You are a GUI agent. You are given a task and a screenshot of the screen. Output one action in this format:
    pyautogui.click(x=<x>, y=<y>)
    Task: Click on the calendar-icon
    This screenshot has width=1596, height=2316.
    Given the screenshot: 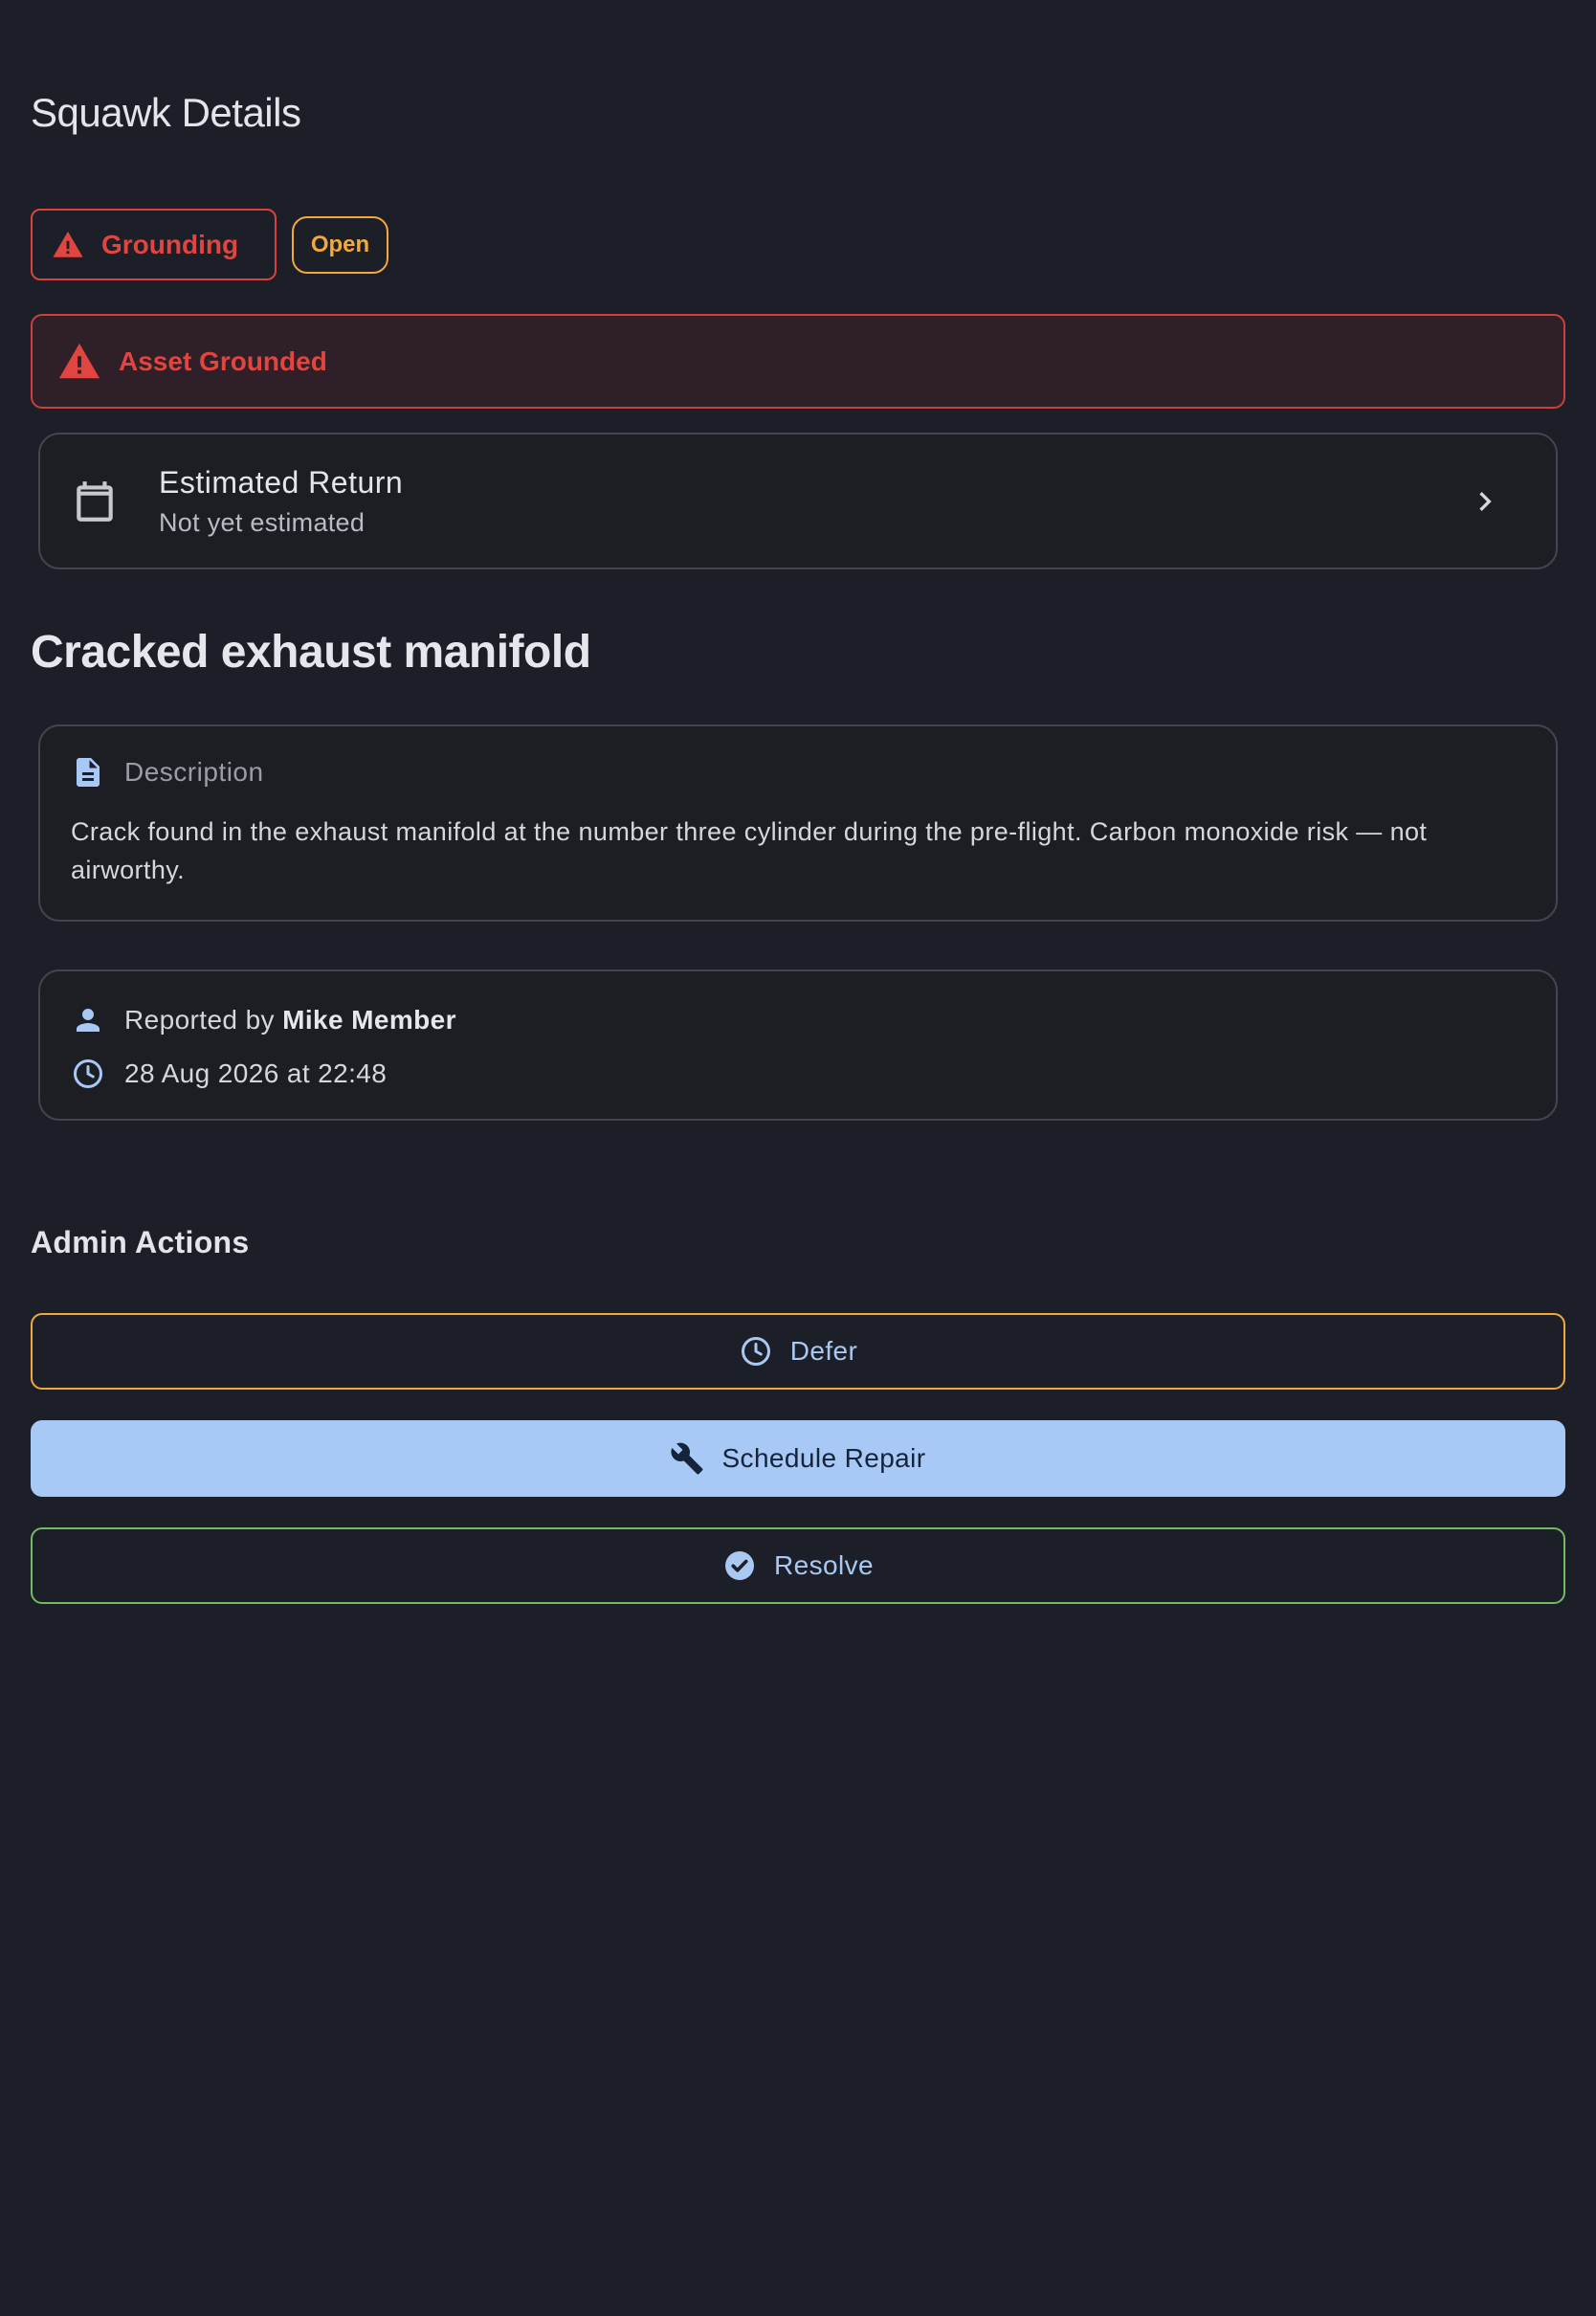 What is the action you would take?
    pyautogui.click(x=95, y=501)
    